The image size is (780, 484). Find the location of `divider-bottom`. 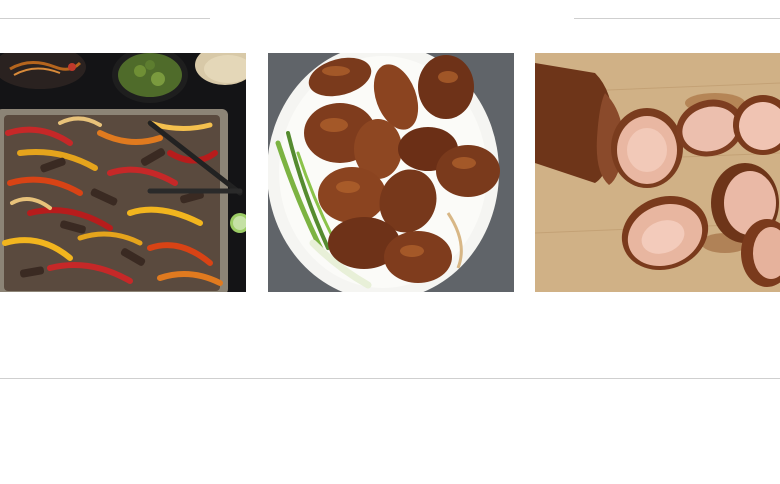

divider-bottom is located at coordinates (390, 378).